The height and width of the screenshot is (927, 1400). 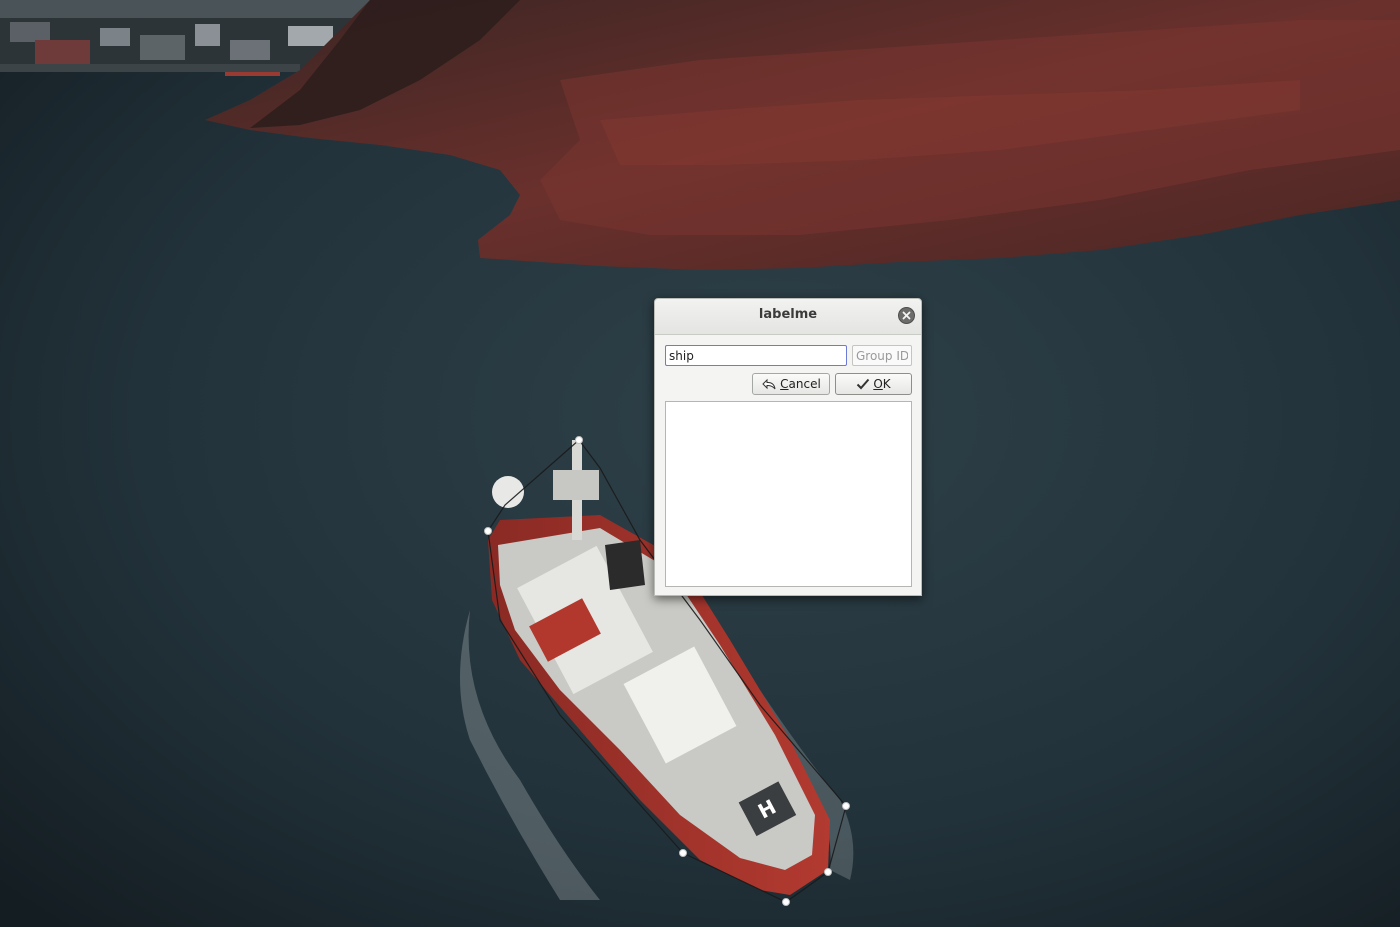 I want to click on label-list, so click(x=788, y=494).